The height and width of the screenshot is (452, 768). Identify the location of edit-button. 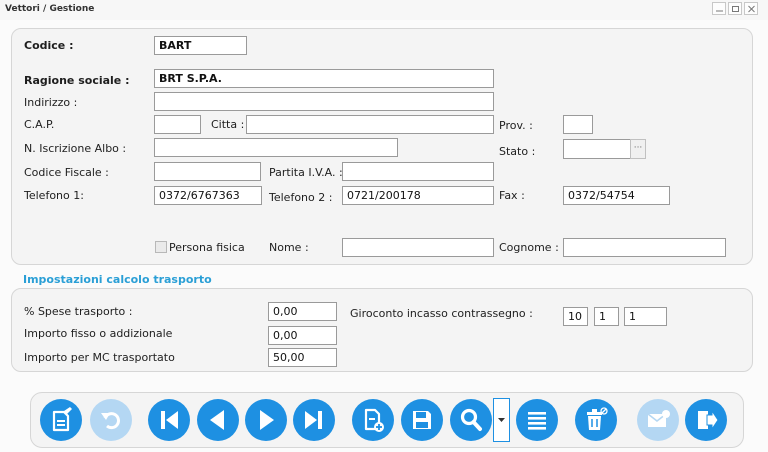
(61, 420).